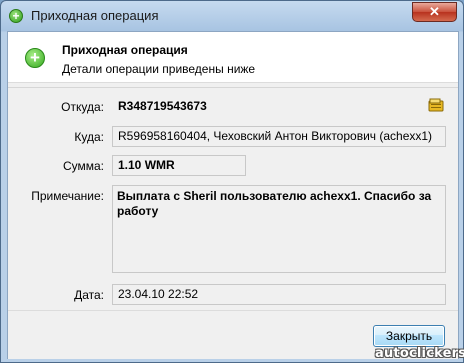 Image resolution: width=464 pixels, height=363 pixels. I want to click on date-field: 23.04.10 22:52, so click(279, 294).